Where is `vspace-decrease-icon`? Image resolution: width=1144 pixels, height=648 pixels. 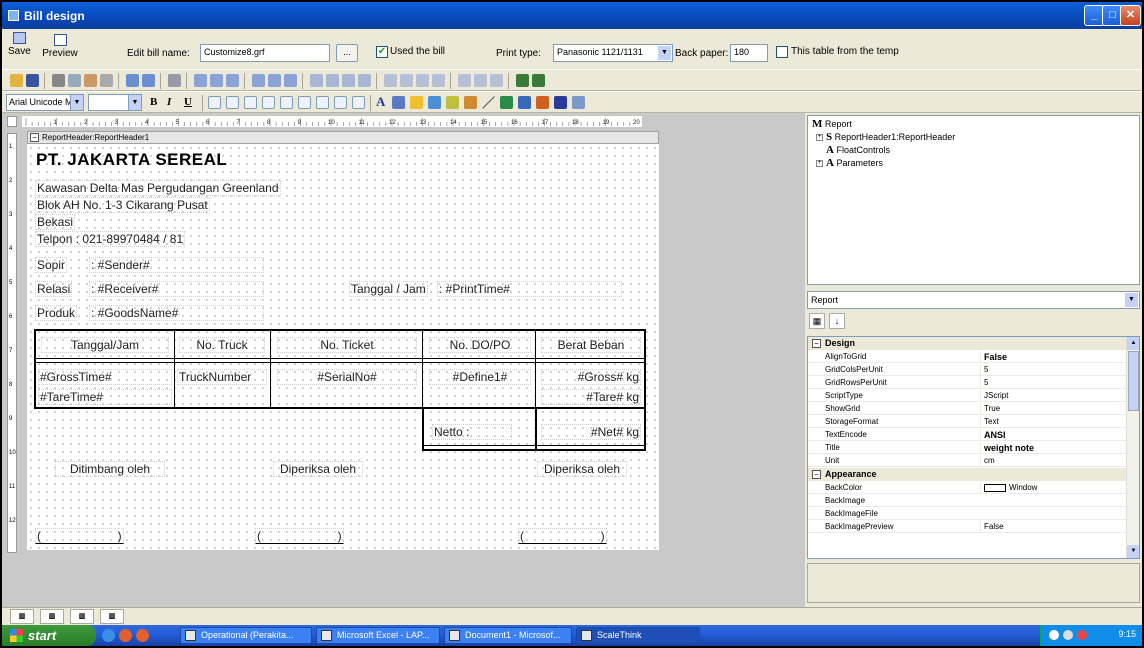
vspace-decrease-icon is located at coordinates (496, 80).